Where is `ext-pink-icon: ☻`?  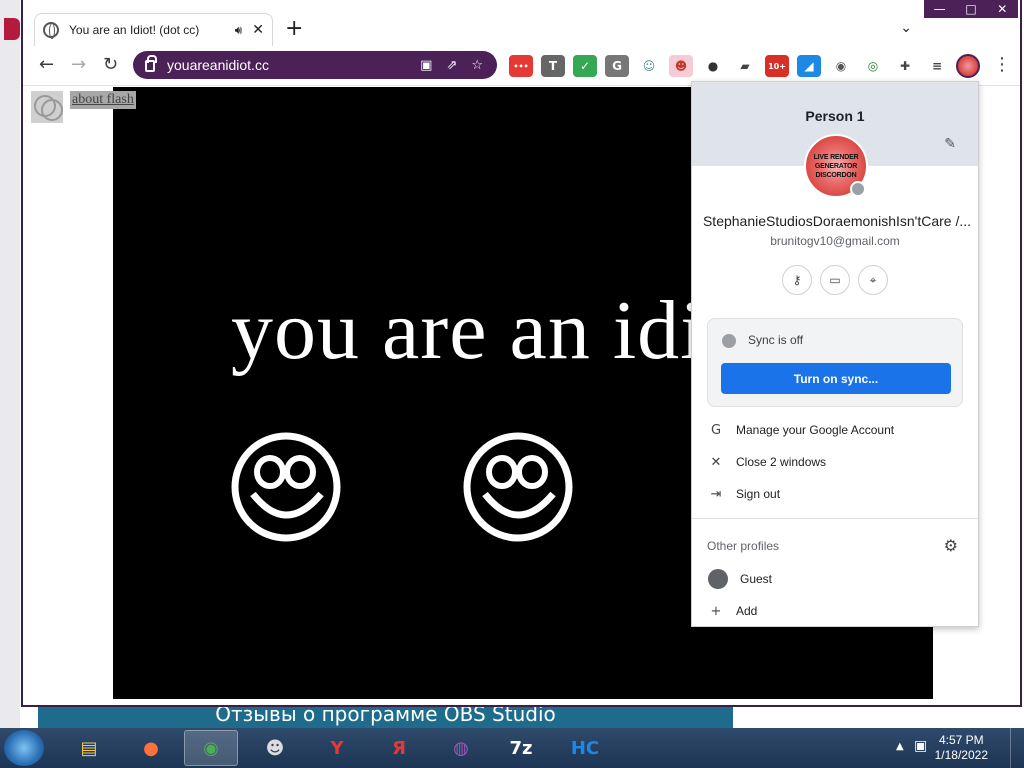 ext-pink-icon: ☻ is located at coordinates (681, 66).